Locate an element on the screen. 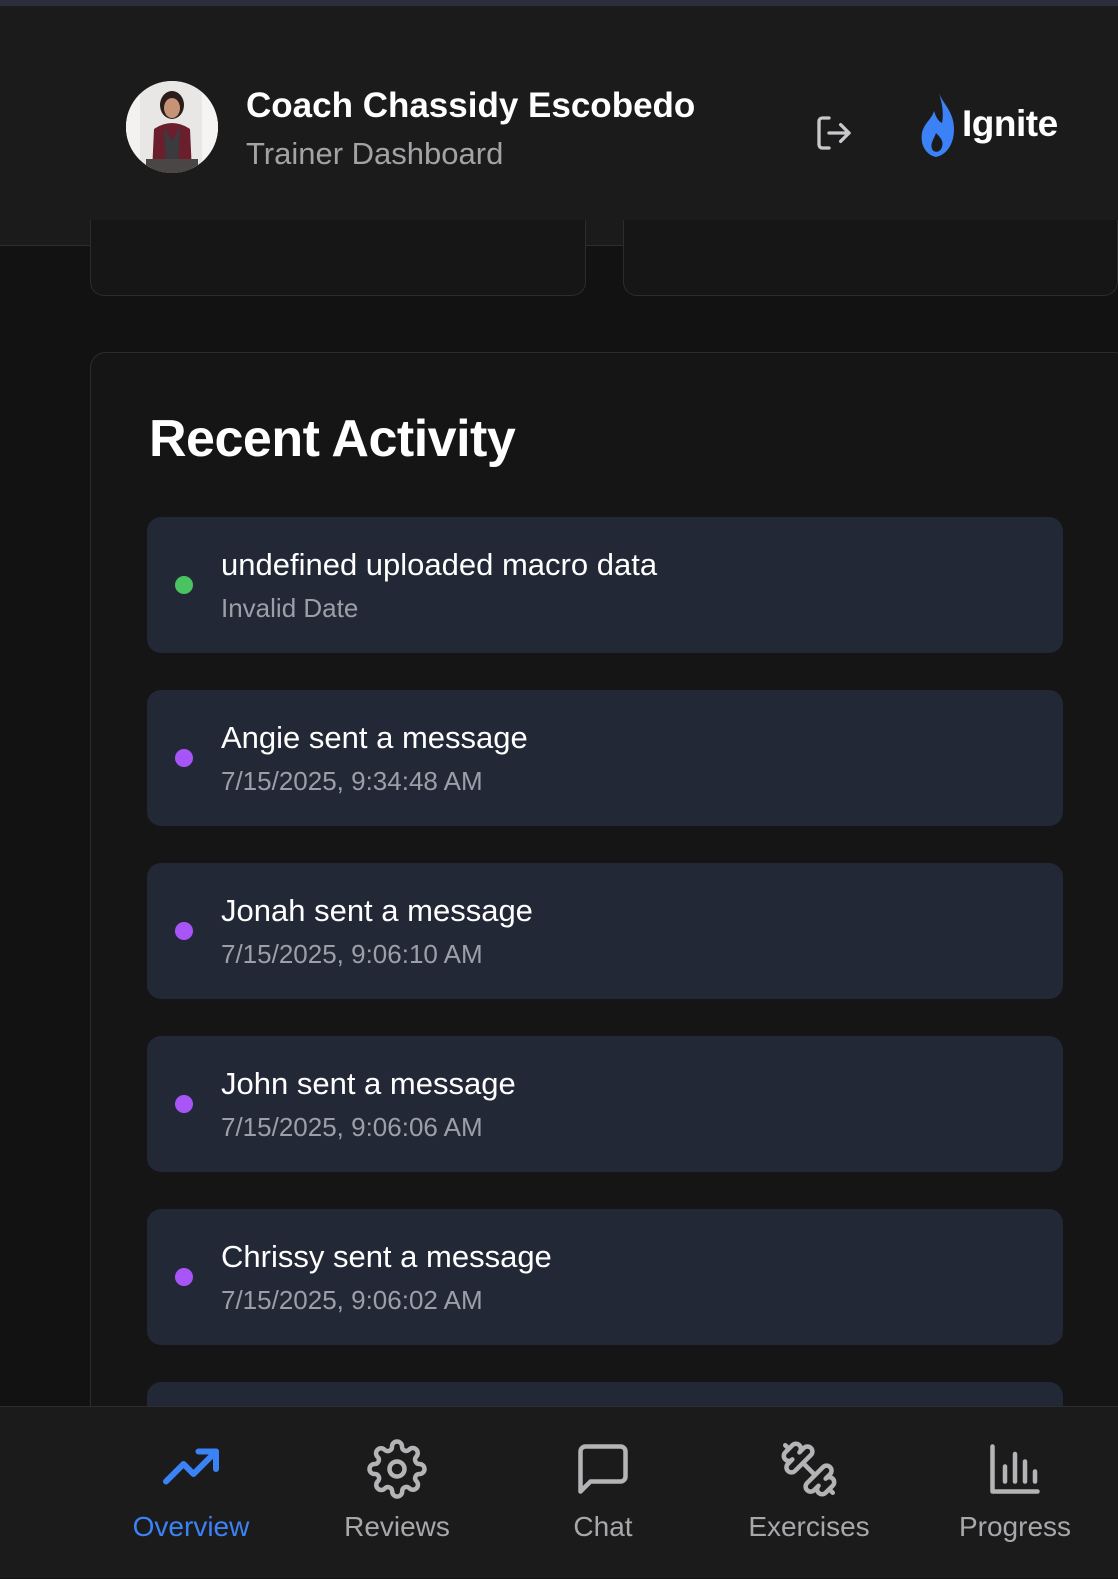 Image resolution: width=1118 pixels, height=1579 pixels. nav-reviews: Reviews is located at coordinates (397, 1493).